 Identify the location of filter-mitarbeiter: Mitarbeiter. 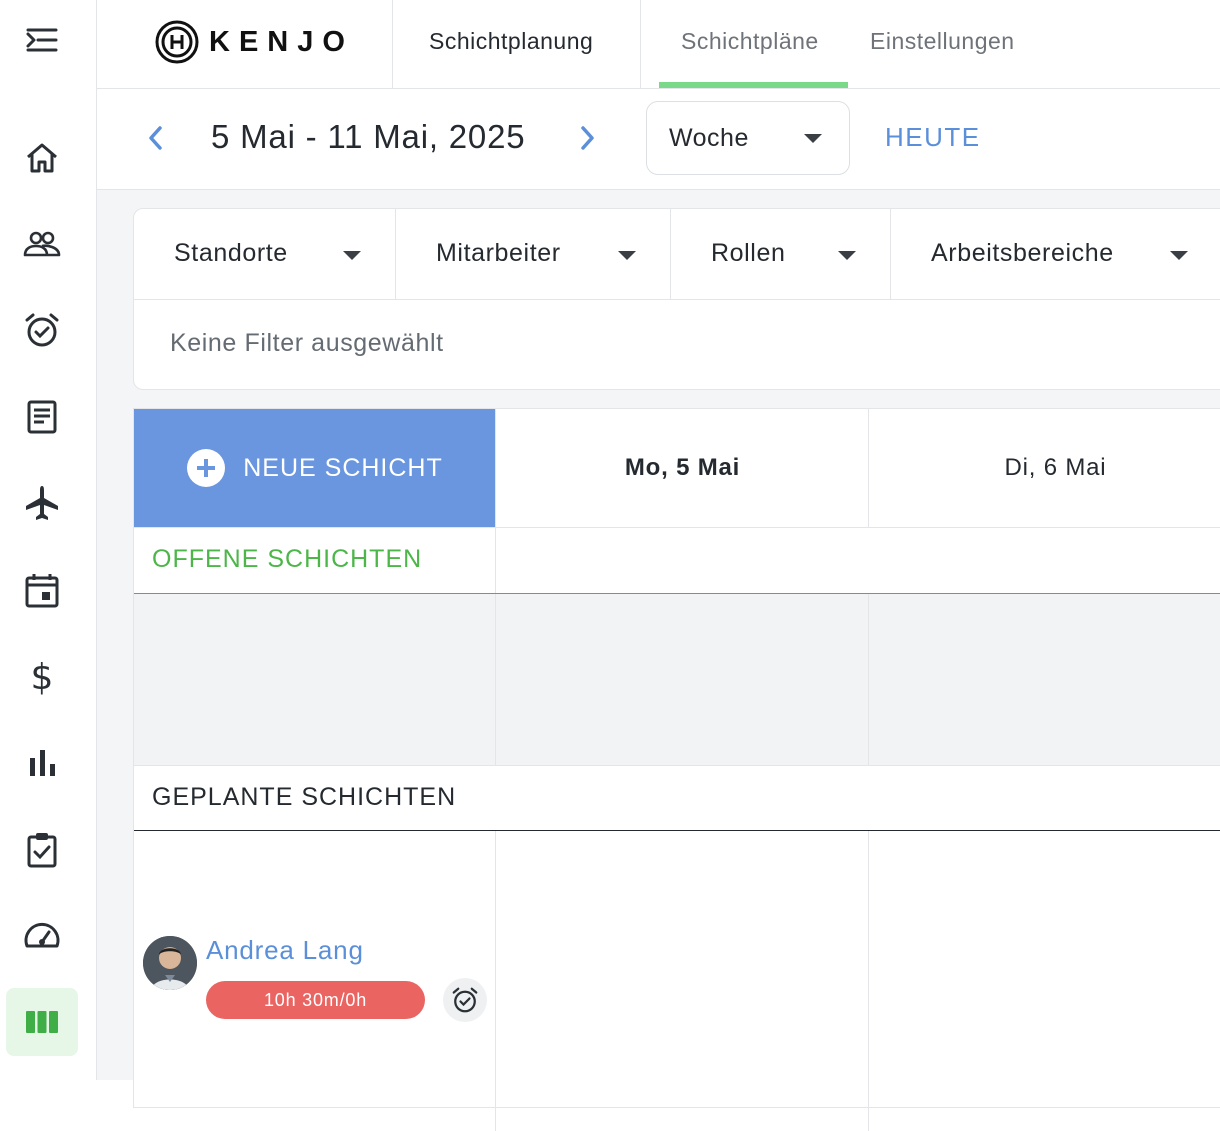
(533, 254).